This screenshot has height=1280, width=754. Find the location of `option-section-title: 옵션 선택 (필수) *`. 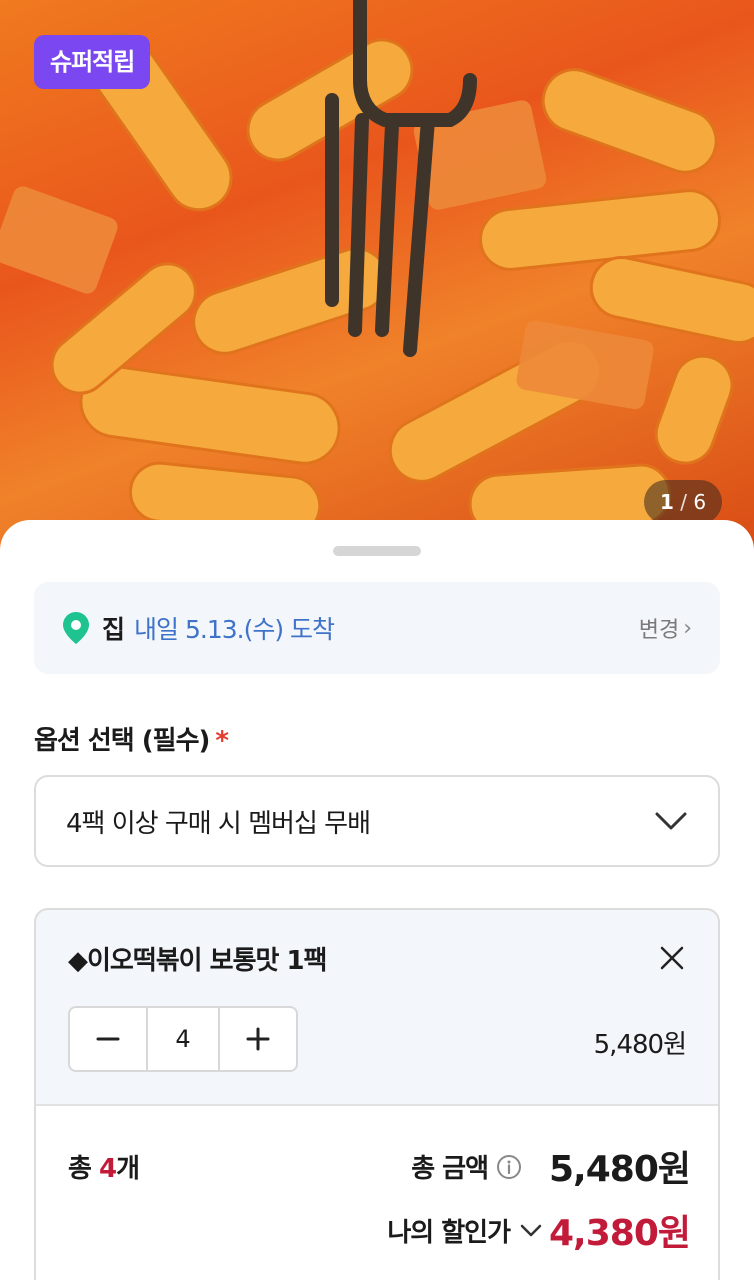

option-section-title: 옵션 선택 (필수) * is located at coordinates (131, 738).